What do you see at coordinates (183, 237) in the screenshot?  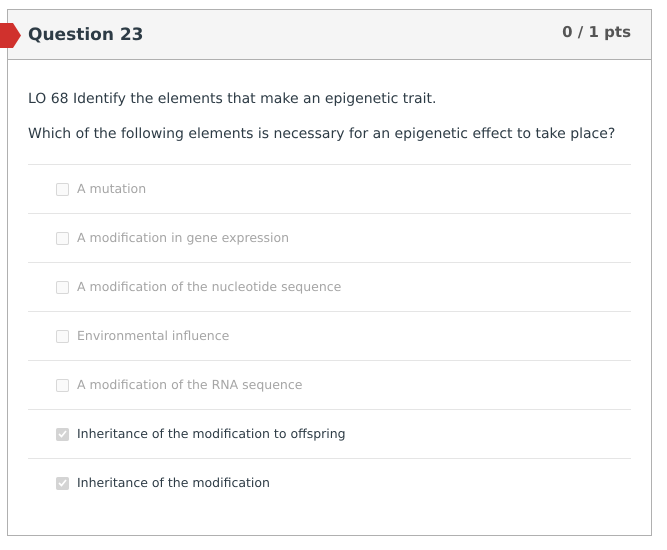 I see `answer-option-label: A modification in gene expression` at bounding box center [183, 237].